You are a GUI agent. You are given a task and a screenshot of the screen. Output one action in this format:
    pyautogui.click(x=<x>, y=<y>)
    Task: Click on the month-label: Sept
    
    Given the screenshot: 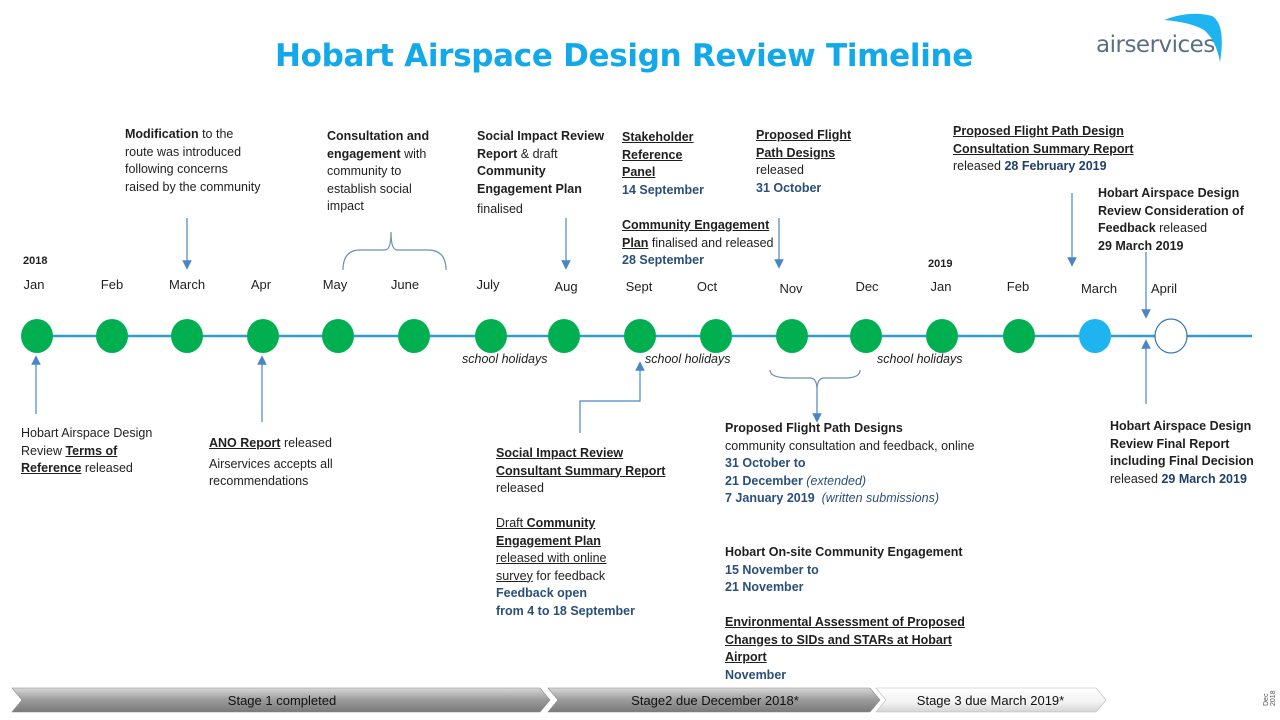 What is the action you would take?
    pyautogui.click(x=639, y=286)
    